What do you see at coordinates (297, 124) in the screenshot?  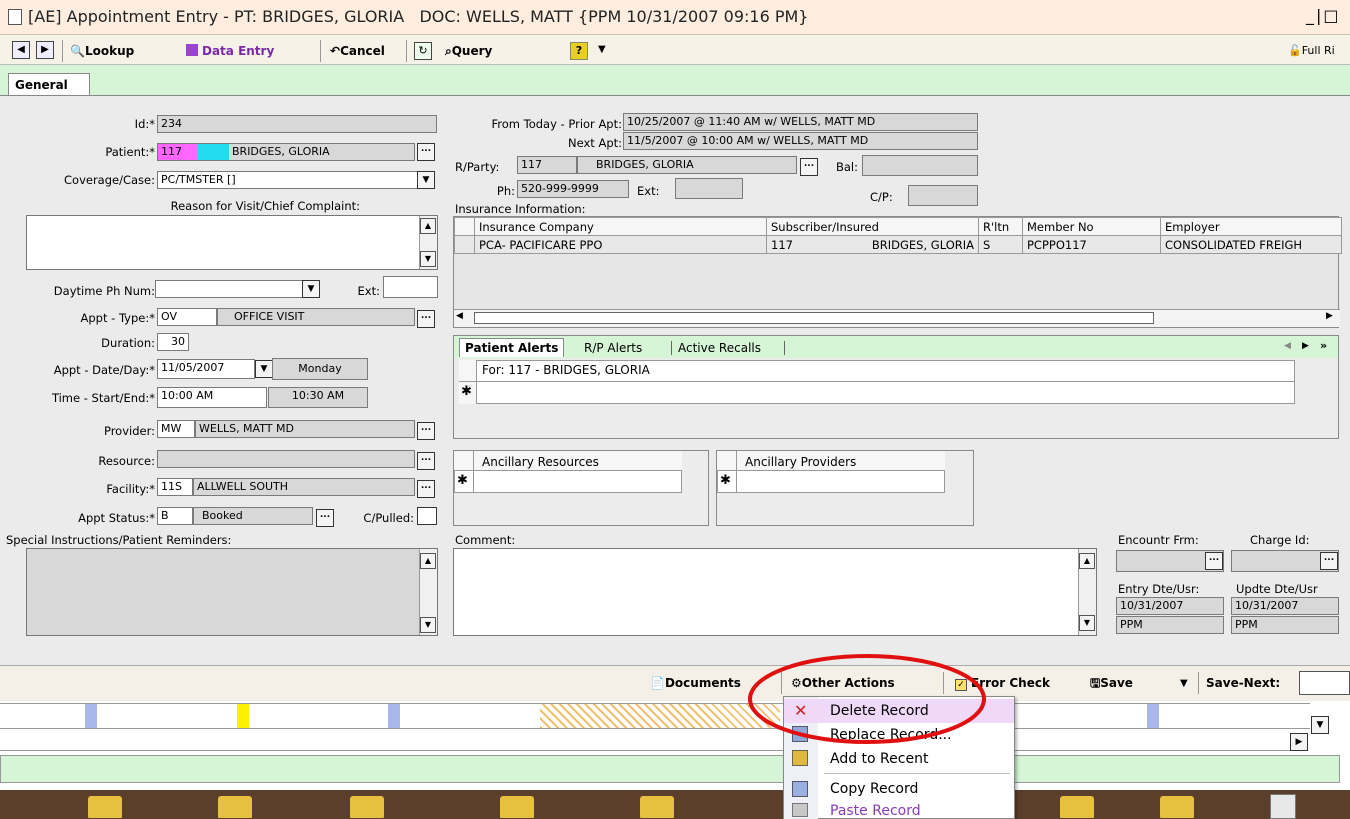 I see `id-field: 234` at bounding box center [297, 124].